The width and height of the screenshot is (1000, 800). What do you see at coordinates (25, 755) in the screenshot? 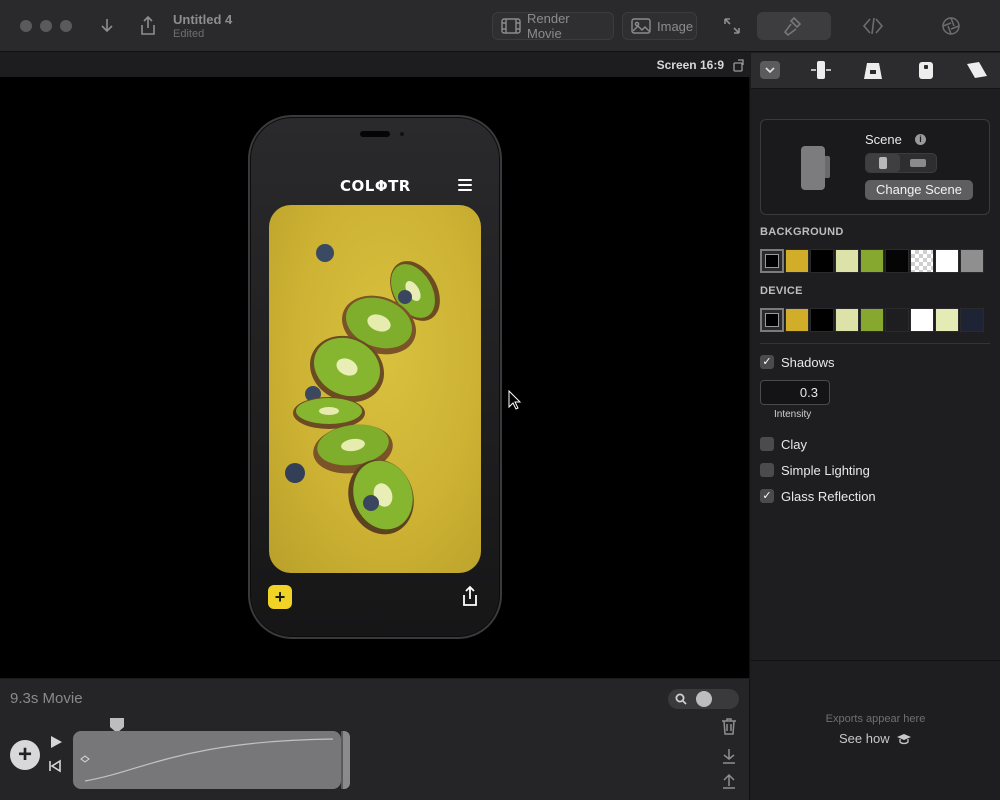
I see `add-clip-button: +` at bounding box center [25, 755].